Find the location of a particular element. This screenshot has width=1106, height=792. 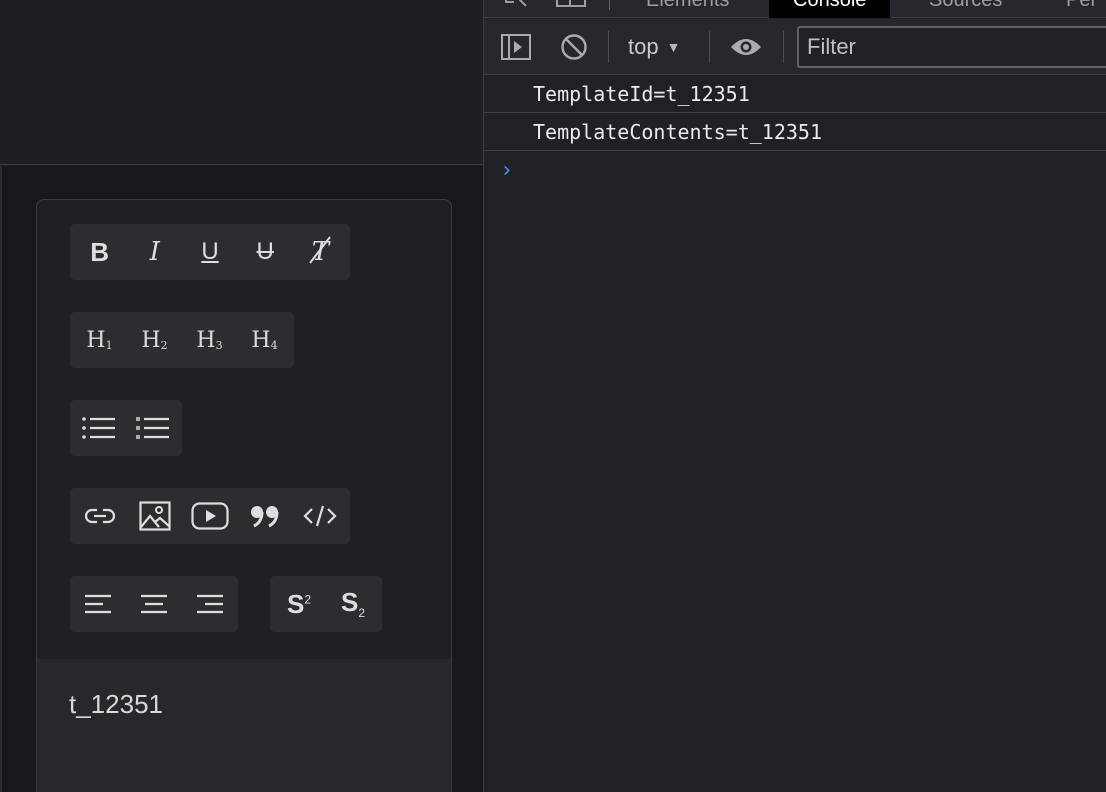

eye-icon is located at coordinates (746, 47).